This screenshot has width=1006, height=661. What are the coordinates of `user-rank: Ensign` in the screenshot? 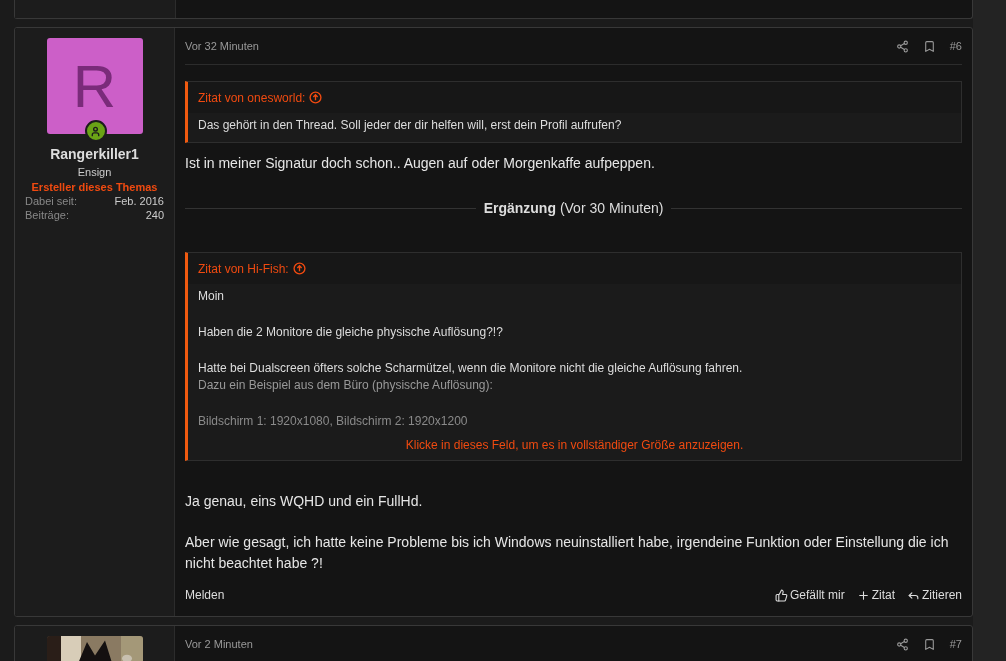 It's located at (94, 172).